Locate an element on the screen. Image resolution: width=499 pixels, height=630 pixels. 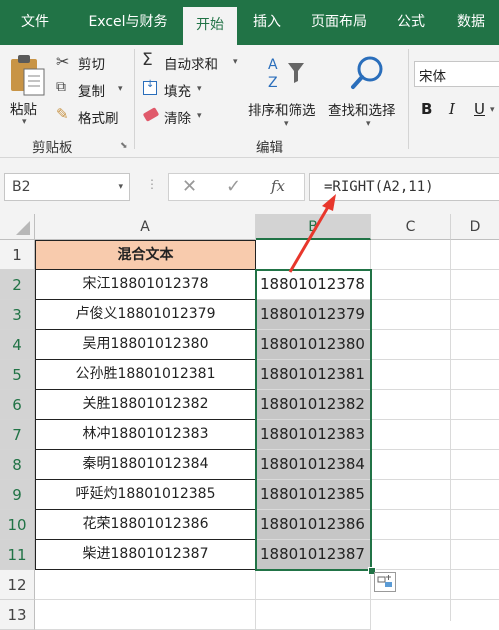
tab-excel-finance: Excel与财务 is located at coordinates (128, 22).